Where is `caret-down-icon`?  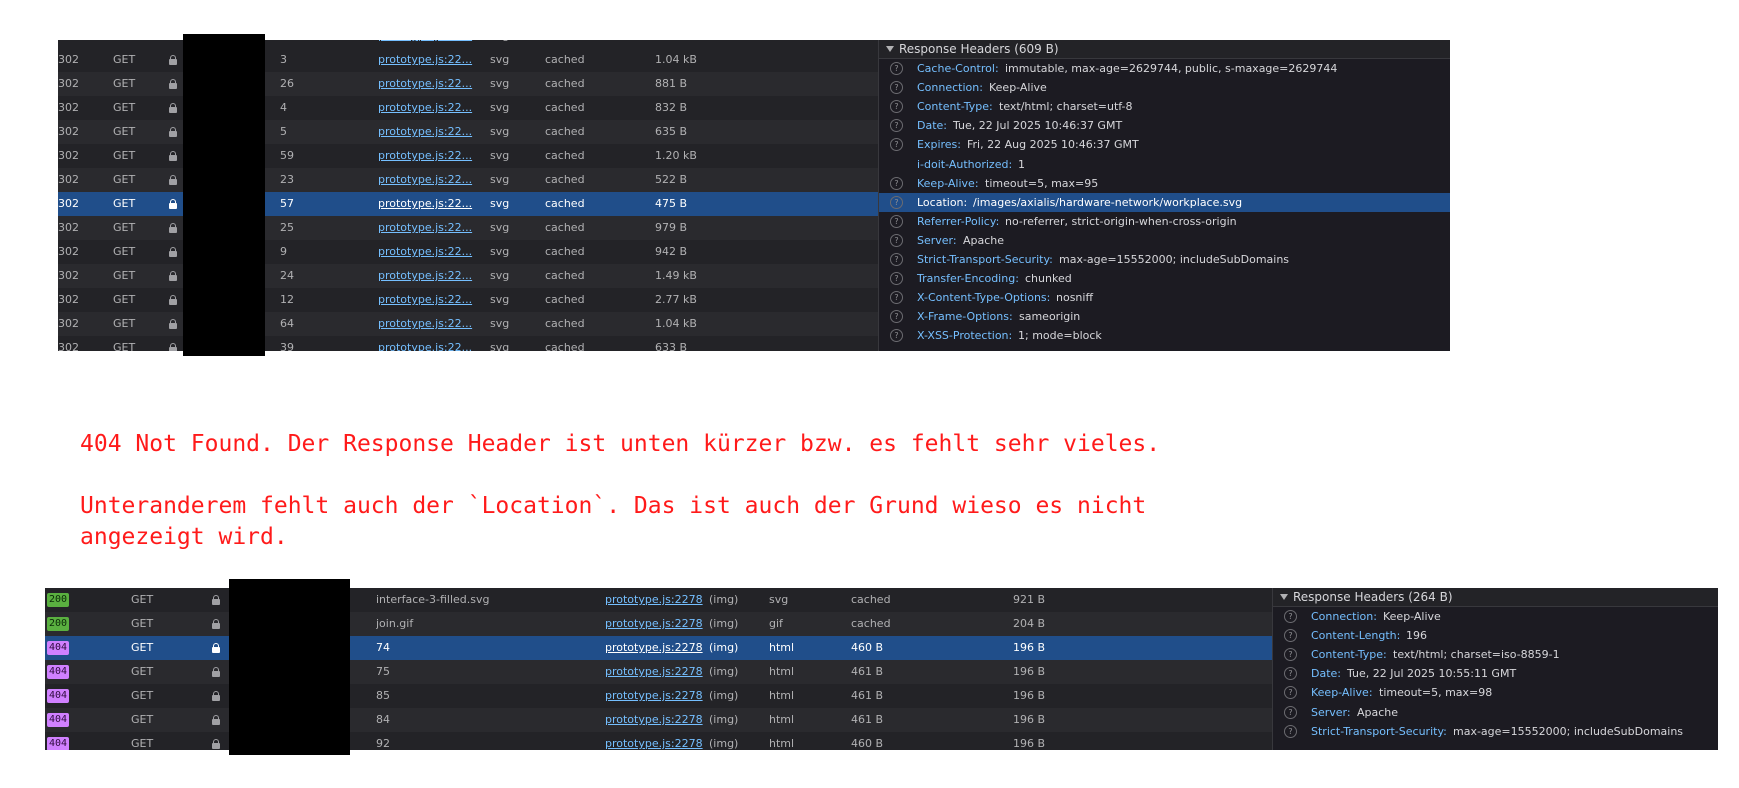 caret-down-icon is located at coordinates (890, 49).